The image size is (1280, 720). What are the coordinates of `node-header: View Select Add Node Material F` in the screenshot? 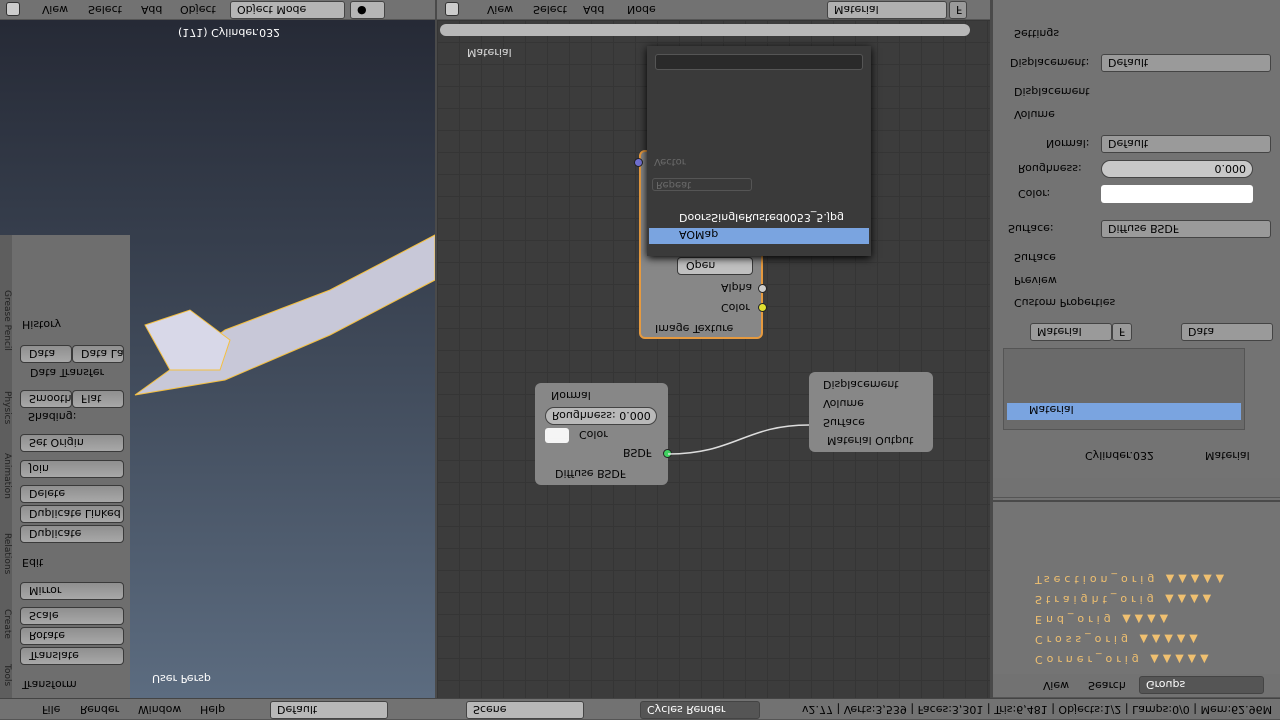 It's located at (713, 10).